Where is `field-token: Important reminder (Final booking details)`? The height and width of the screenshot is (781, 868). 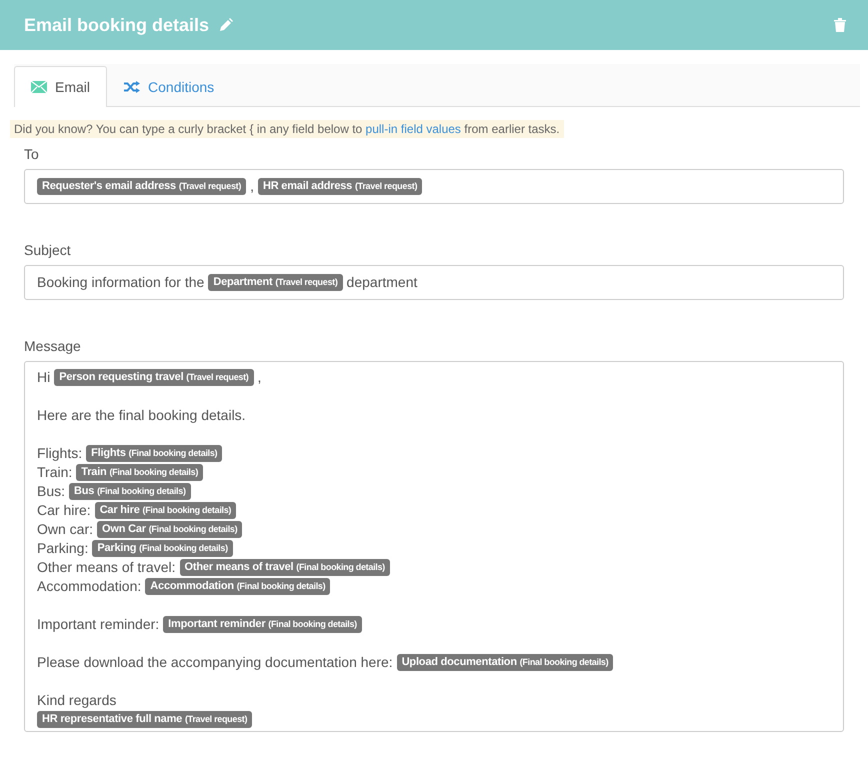
field-token: Important reminder (Final booking details) is located at coordinates (262, 624).